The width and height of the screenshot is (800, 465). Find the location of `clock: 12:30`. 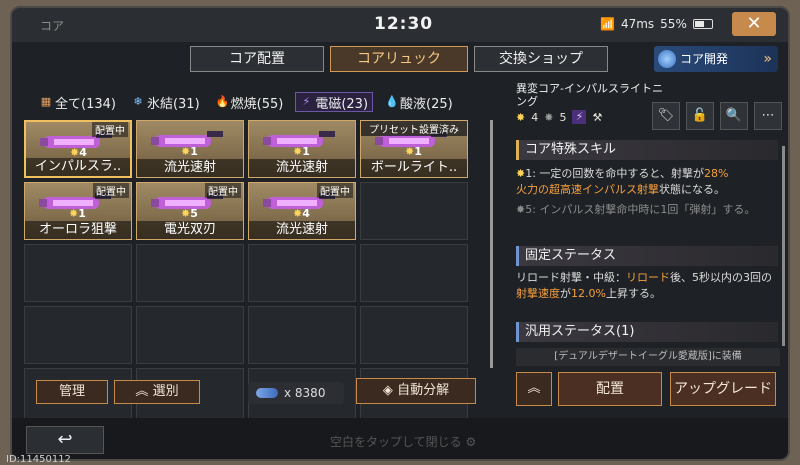

clock: 12:30 is located at coordinates (404, 24).